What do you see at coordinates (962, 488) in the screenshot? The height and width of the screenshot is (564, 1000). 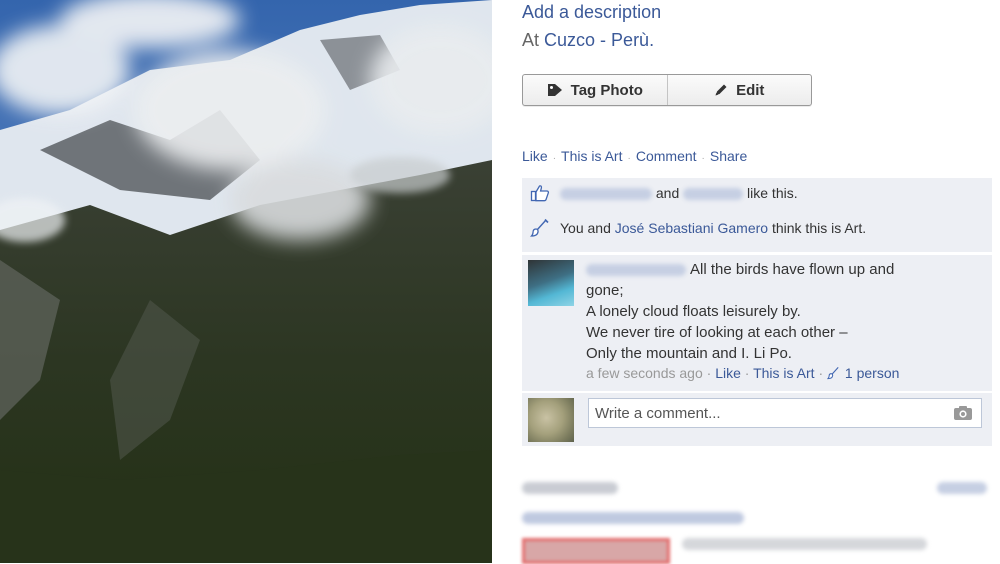 I see `create-ad-link-blurred` at bounding box center [962, 488].